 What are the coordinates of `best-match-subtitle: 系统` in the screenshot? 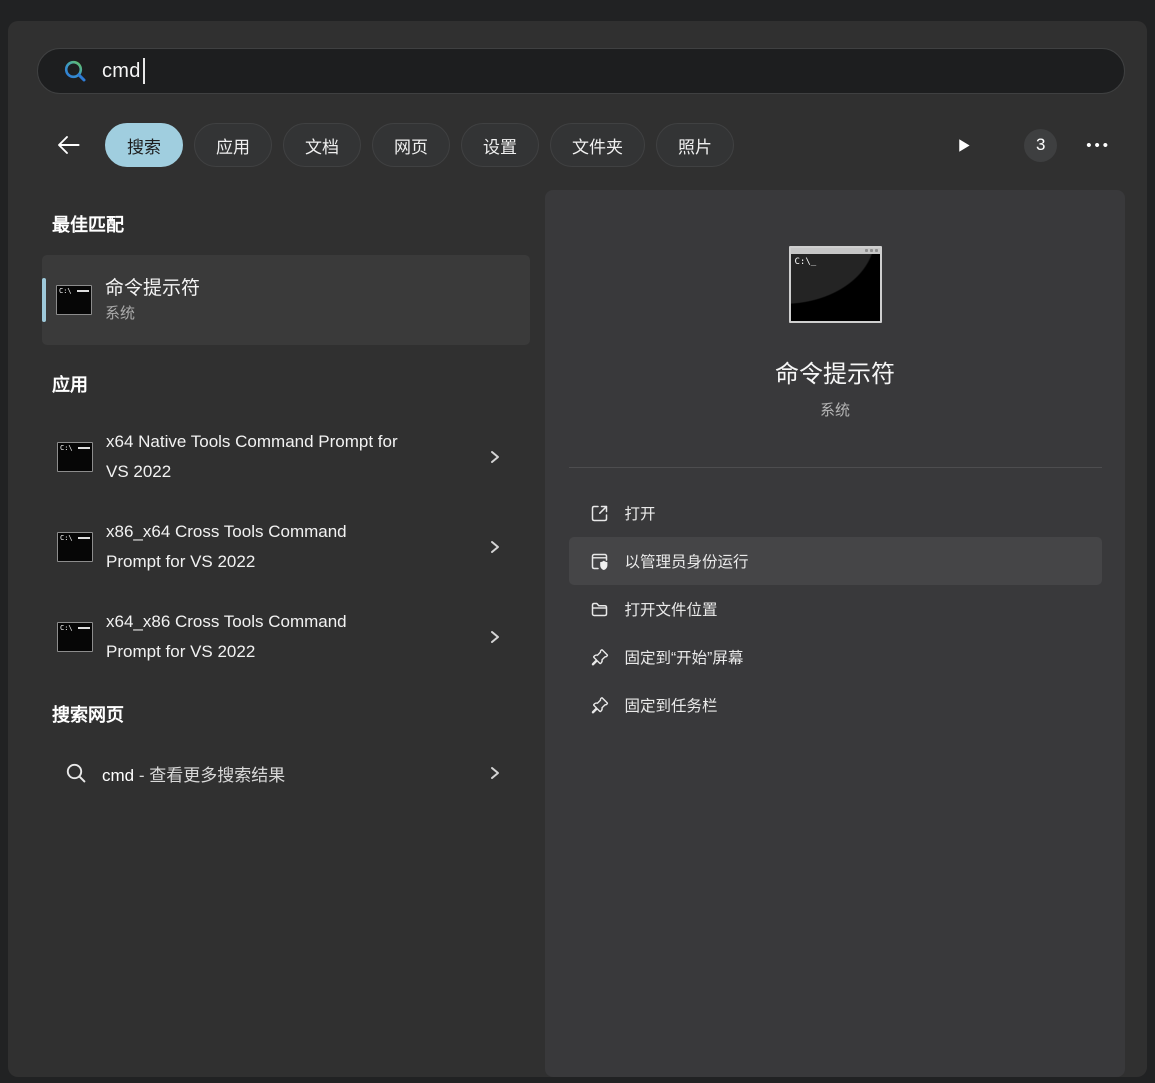 It's located at (120, 313).